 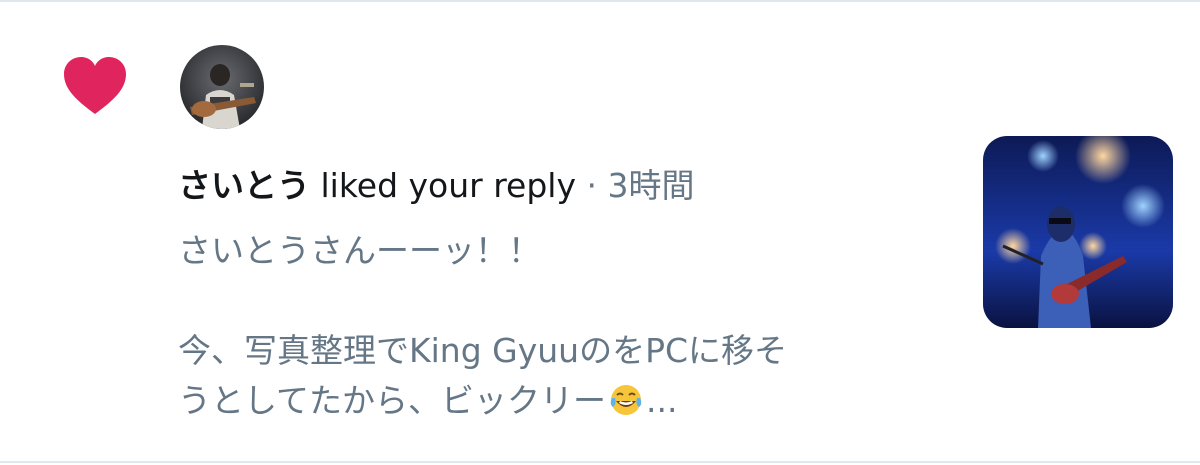 I want to click on face-with-tears-of-joy-icon, so click(x=626, y=400).